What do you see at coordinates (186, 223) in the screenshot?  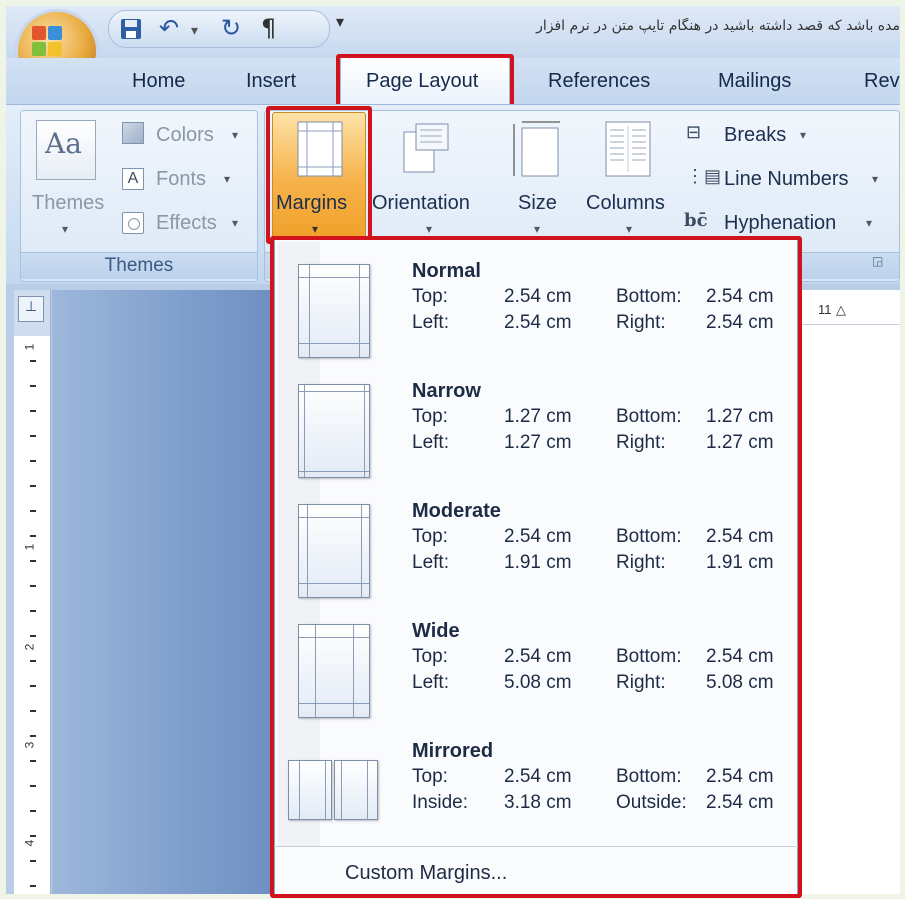 I see `effects-label: Effects` at bounding box center [186, 223].